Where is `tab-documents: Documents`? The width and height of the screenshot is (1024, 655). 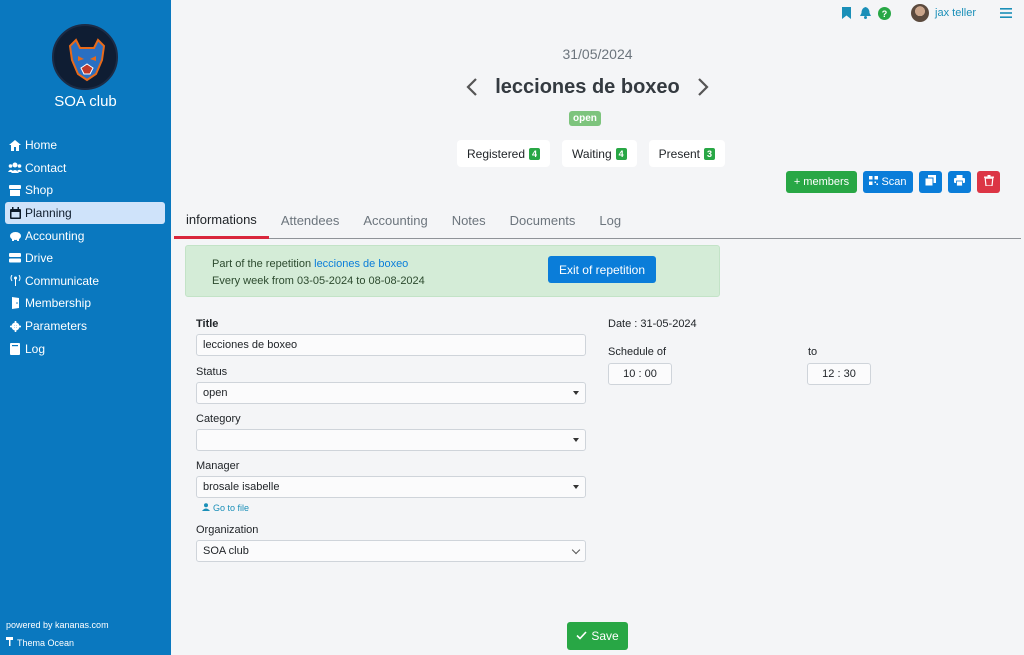 tab-documents: Documents is located at coordinates (543, 220).